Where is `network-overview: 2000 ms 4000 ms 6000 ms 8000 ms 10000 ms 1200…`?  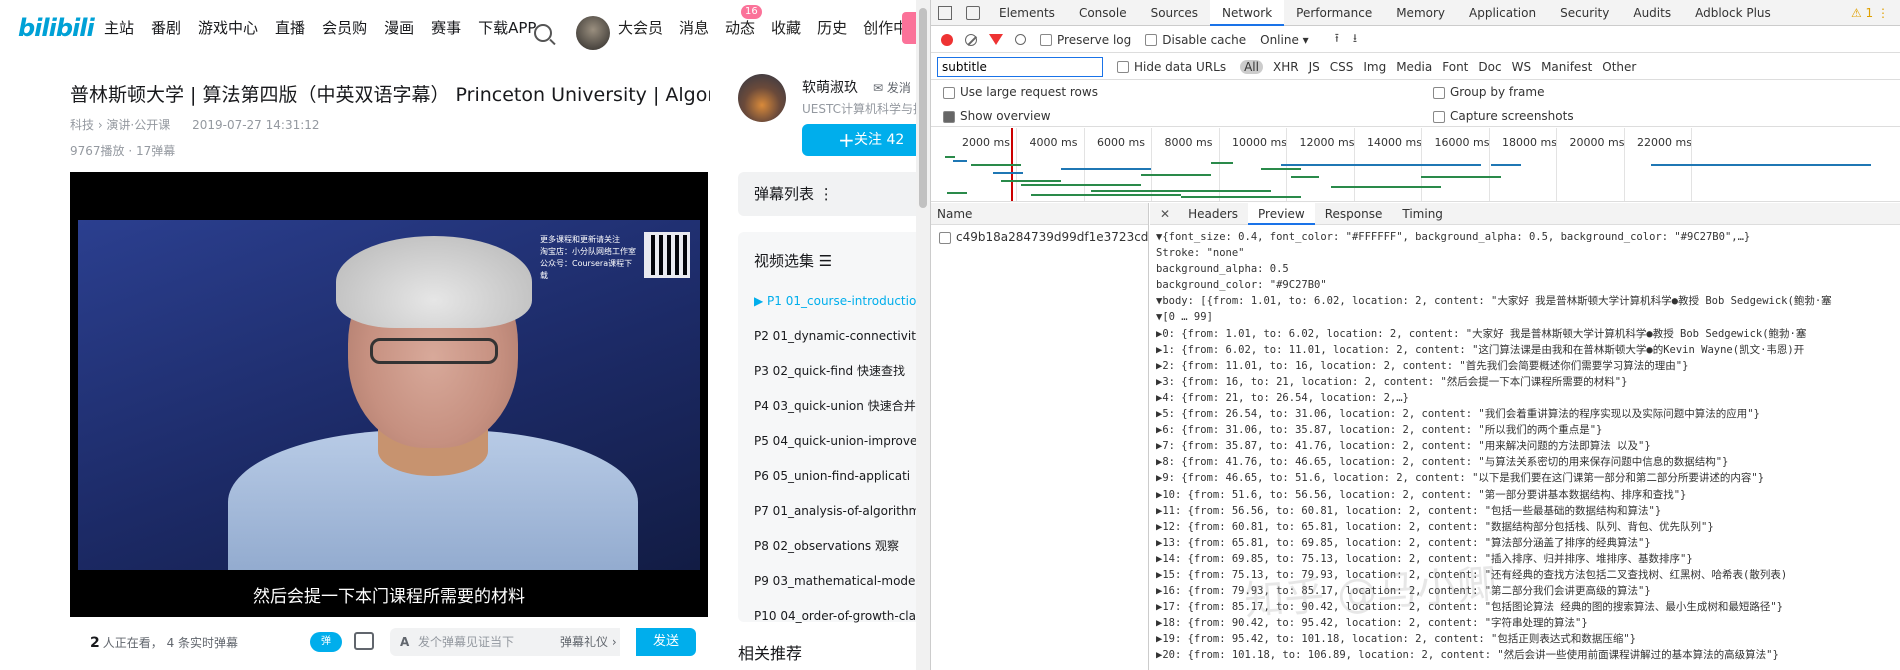
network-overview: 2000 ms 4000 ms 6000 ms 8000 ms 10000 ms 1200… is located at coordinates (1415, 165).